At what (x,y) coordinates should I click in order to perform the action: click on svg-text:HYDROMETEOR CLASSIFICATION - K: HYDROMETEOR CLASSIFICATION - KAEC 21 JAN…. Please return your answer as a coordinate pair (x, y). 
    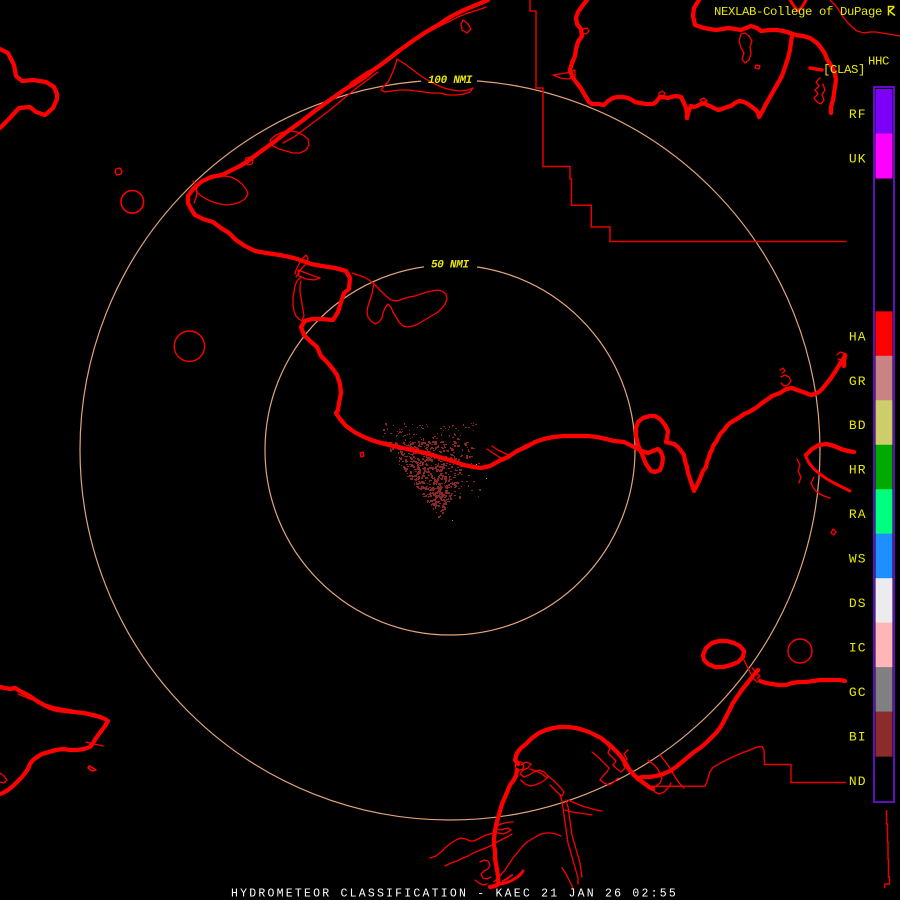
    Looking at the image, I should click on (454, 894).